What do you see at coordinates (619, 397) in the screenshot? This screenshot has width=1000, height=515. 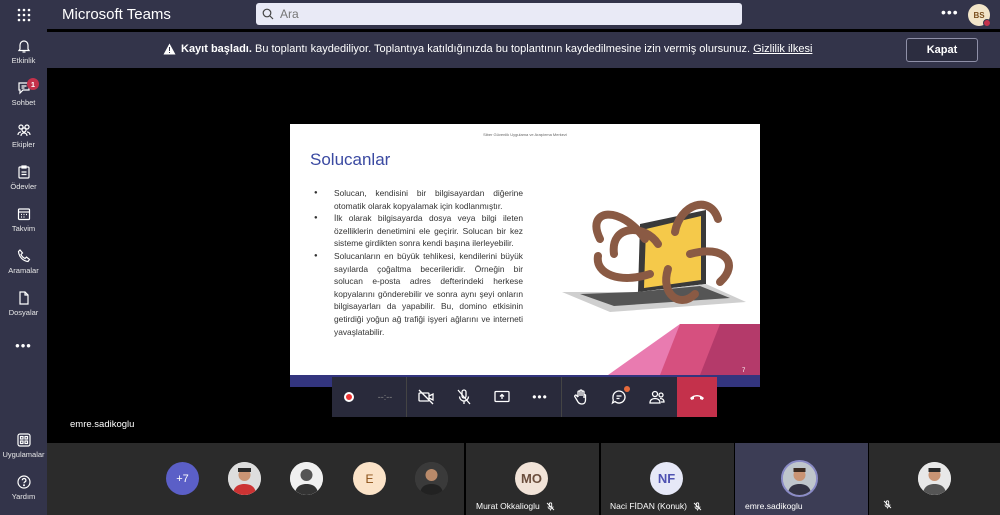 I see `meeting-chat-button` at bounding box center [619, 397].